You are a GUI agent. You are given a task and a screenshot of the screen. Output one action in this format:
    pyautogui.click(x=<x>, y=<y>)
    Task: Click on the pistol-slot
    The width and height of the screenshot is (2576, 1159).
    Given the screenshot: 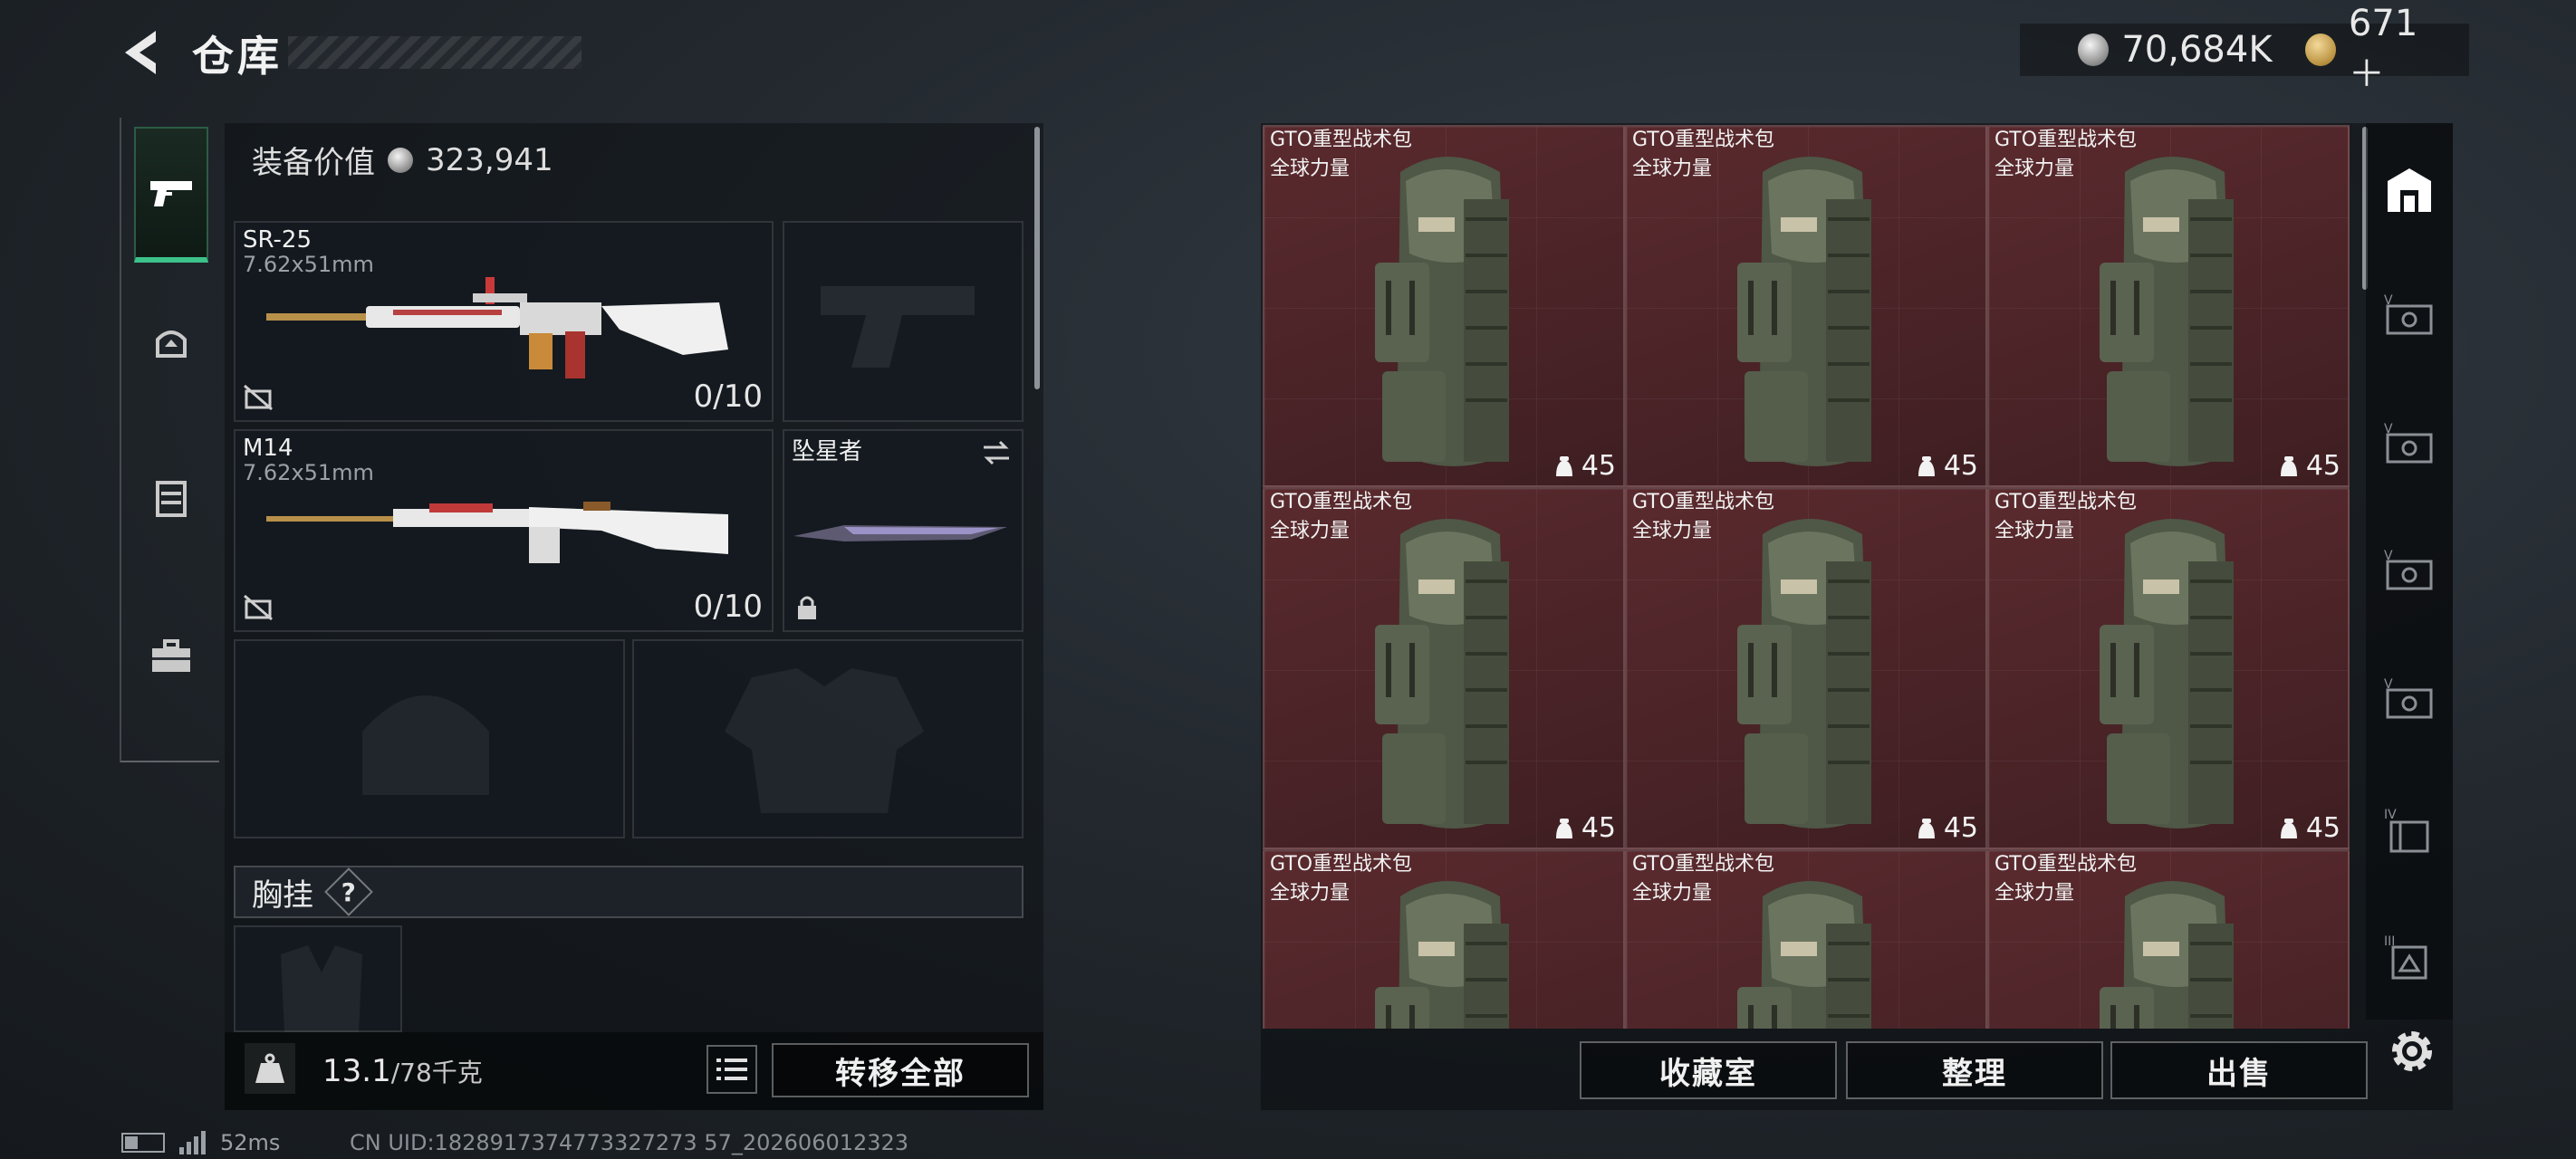 What is the action you would take?
    pyautogui.click(x=903, y=321)
    